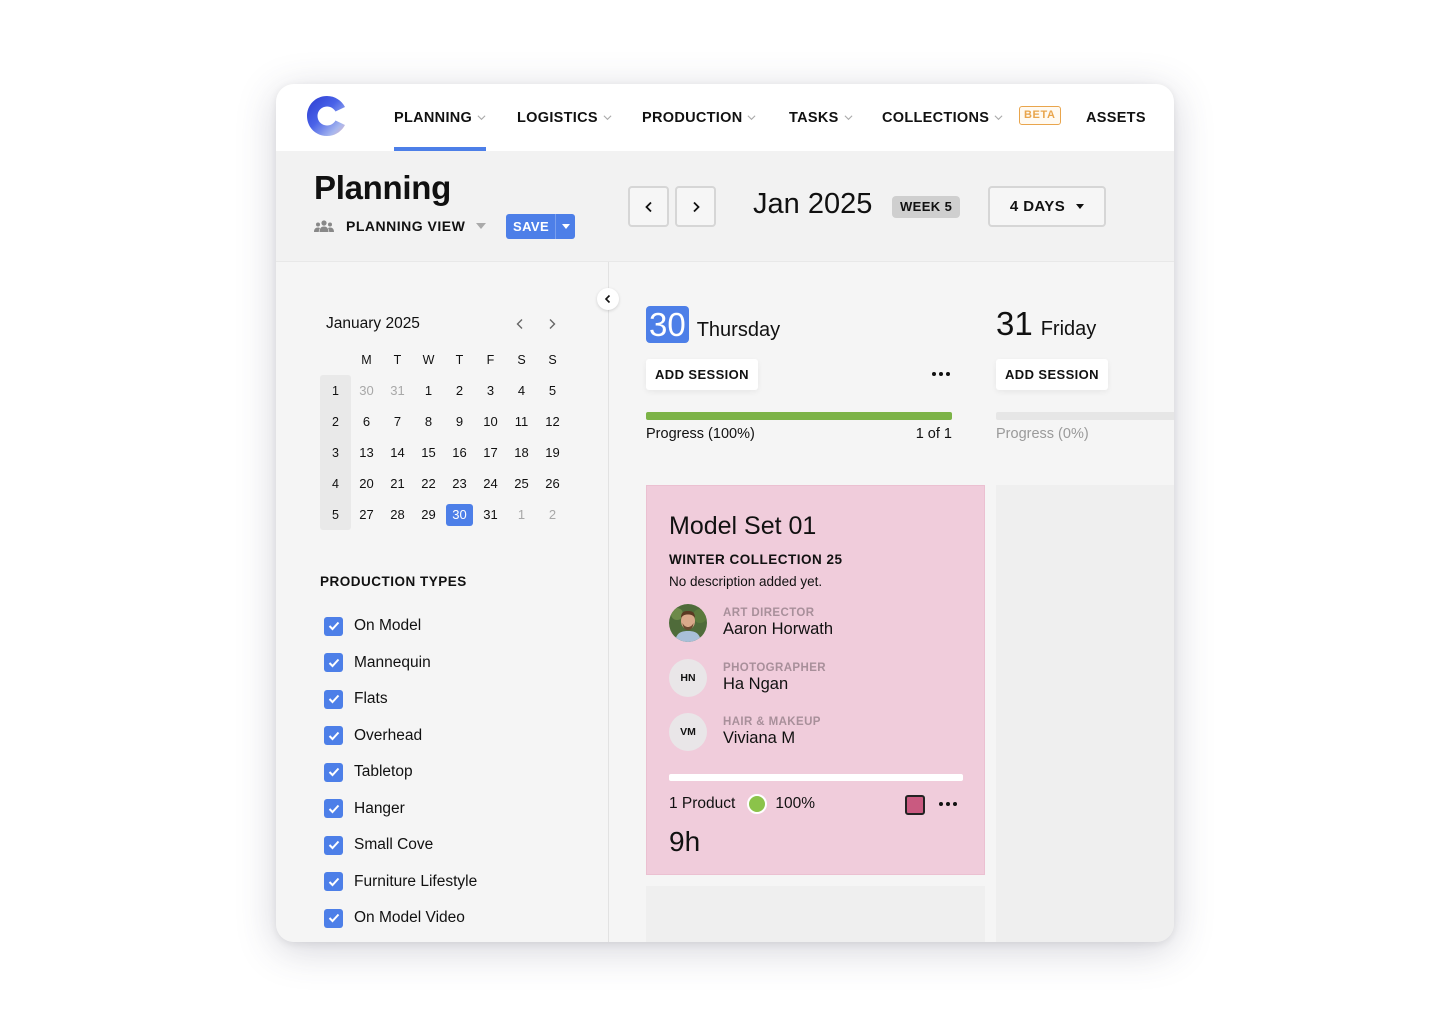 The height and width of the screenshot is (1030, 1448). I want to click on week-number: 5, so click(335, 515).